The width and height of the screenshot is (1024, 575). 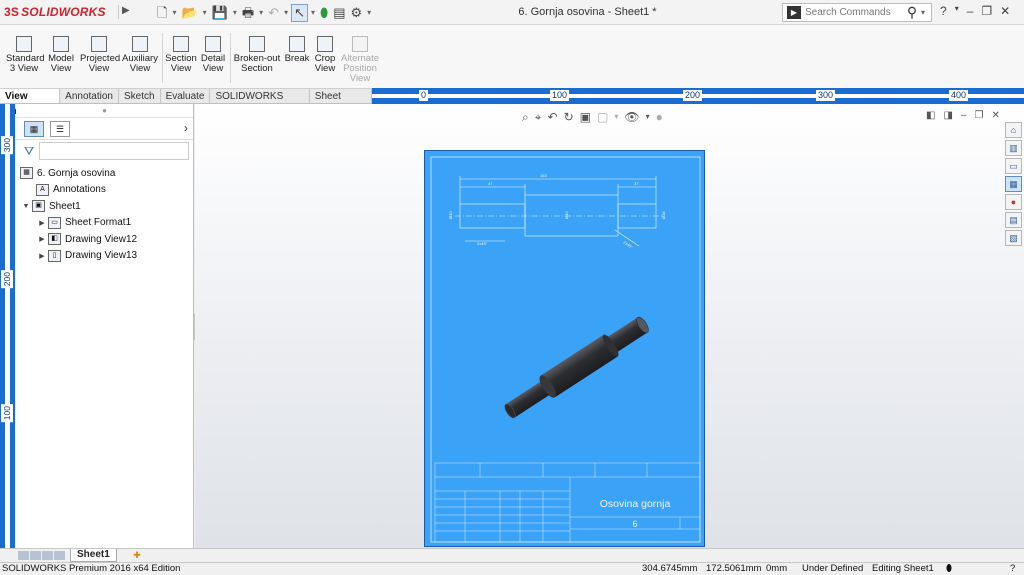 What do you see at coordinates (1013, 220) in the screenshot?
I see `custom-properties-icon: ▤` at bounding box center [1013, 220].